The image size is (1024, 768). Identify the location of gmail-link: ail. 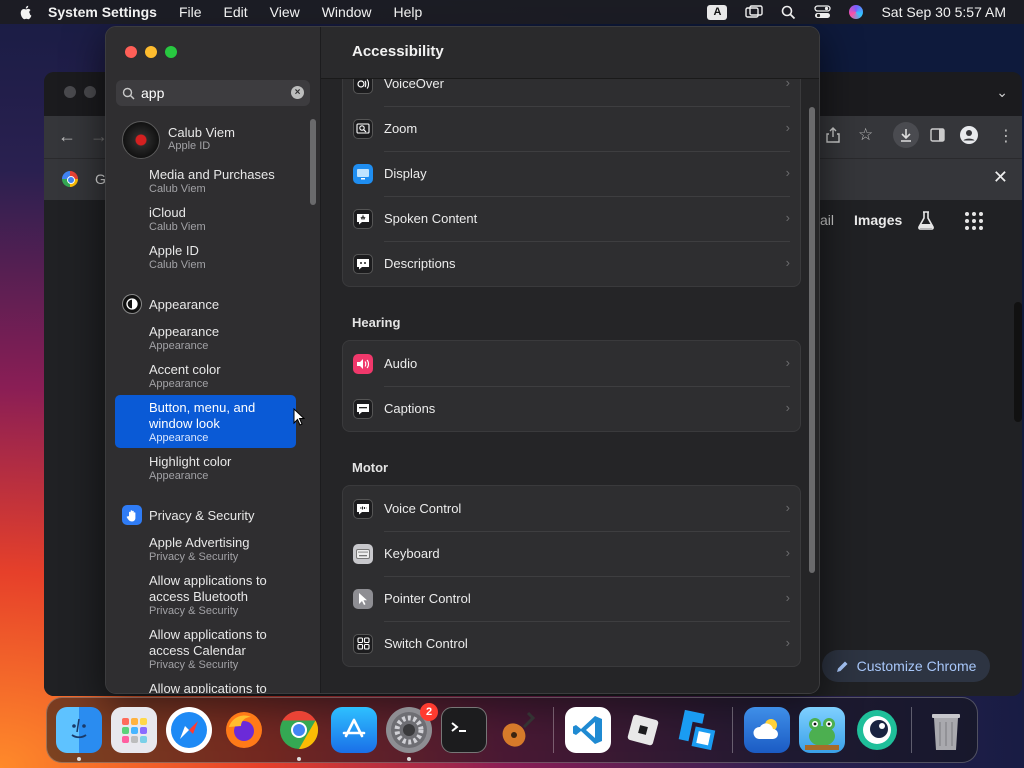
(827, 220).